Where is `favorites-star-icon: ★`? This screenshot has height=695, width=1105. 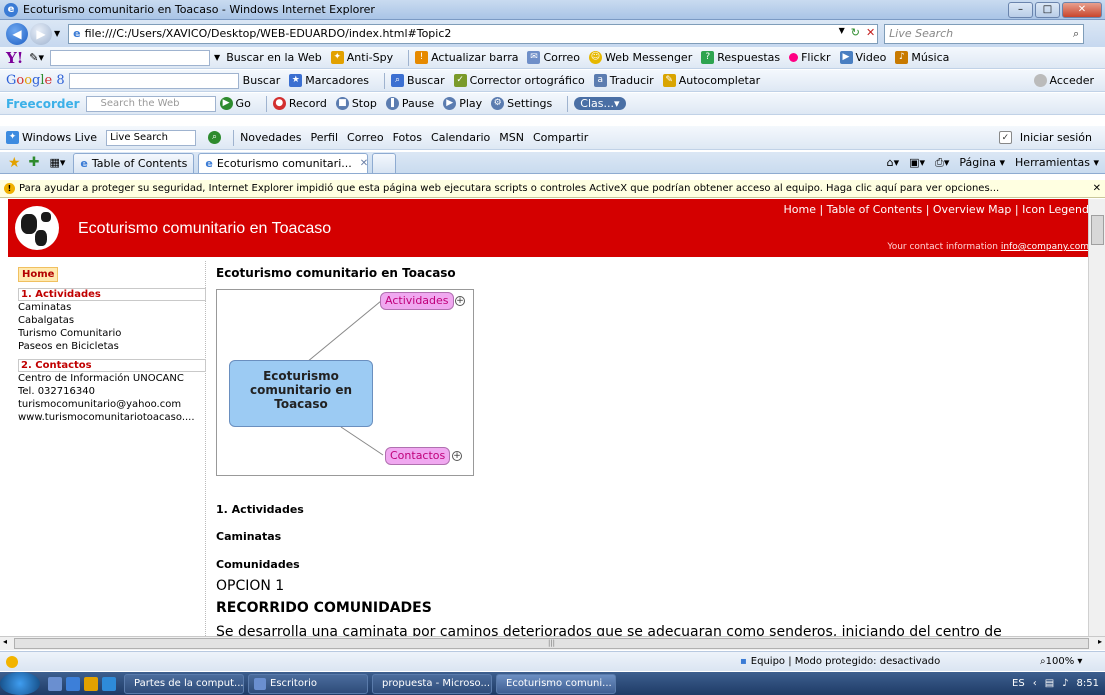 favorites-star-icon: ★ is located at coordinates (14, 163).